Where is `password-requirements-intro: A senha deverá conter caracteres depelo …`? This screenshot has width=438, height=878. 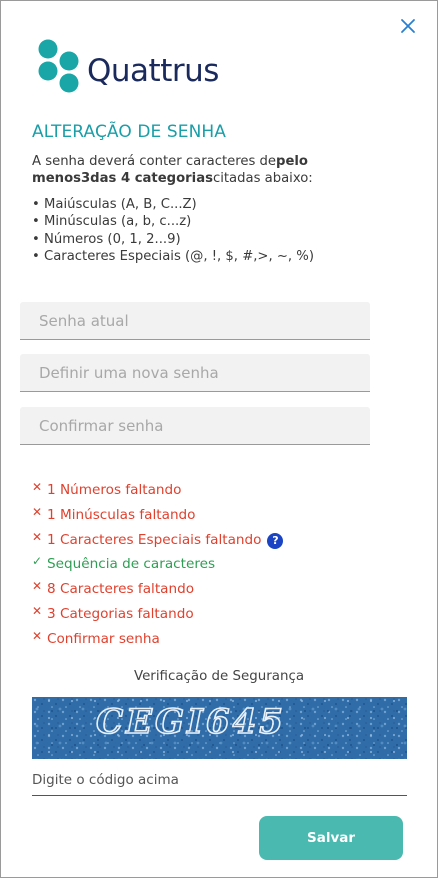
password-requirements-intro: A senha deverá conter caracteres depelo … is located at coordinates (227, 170).